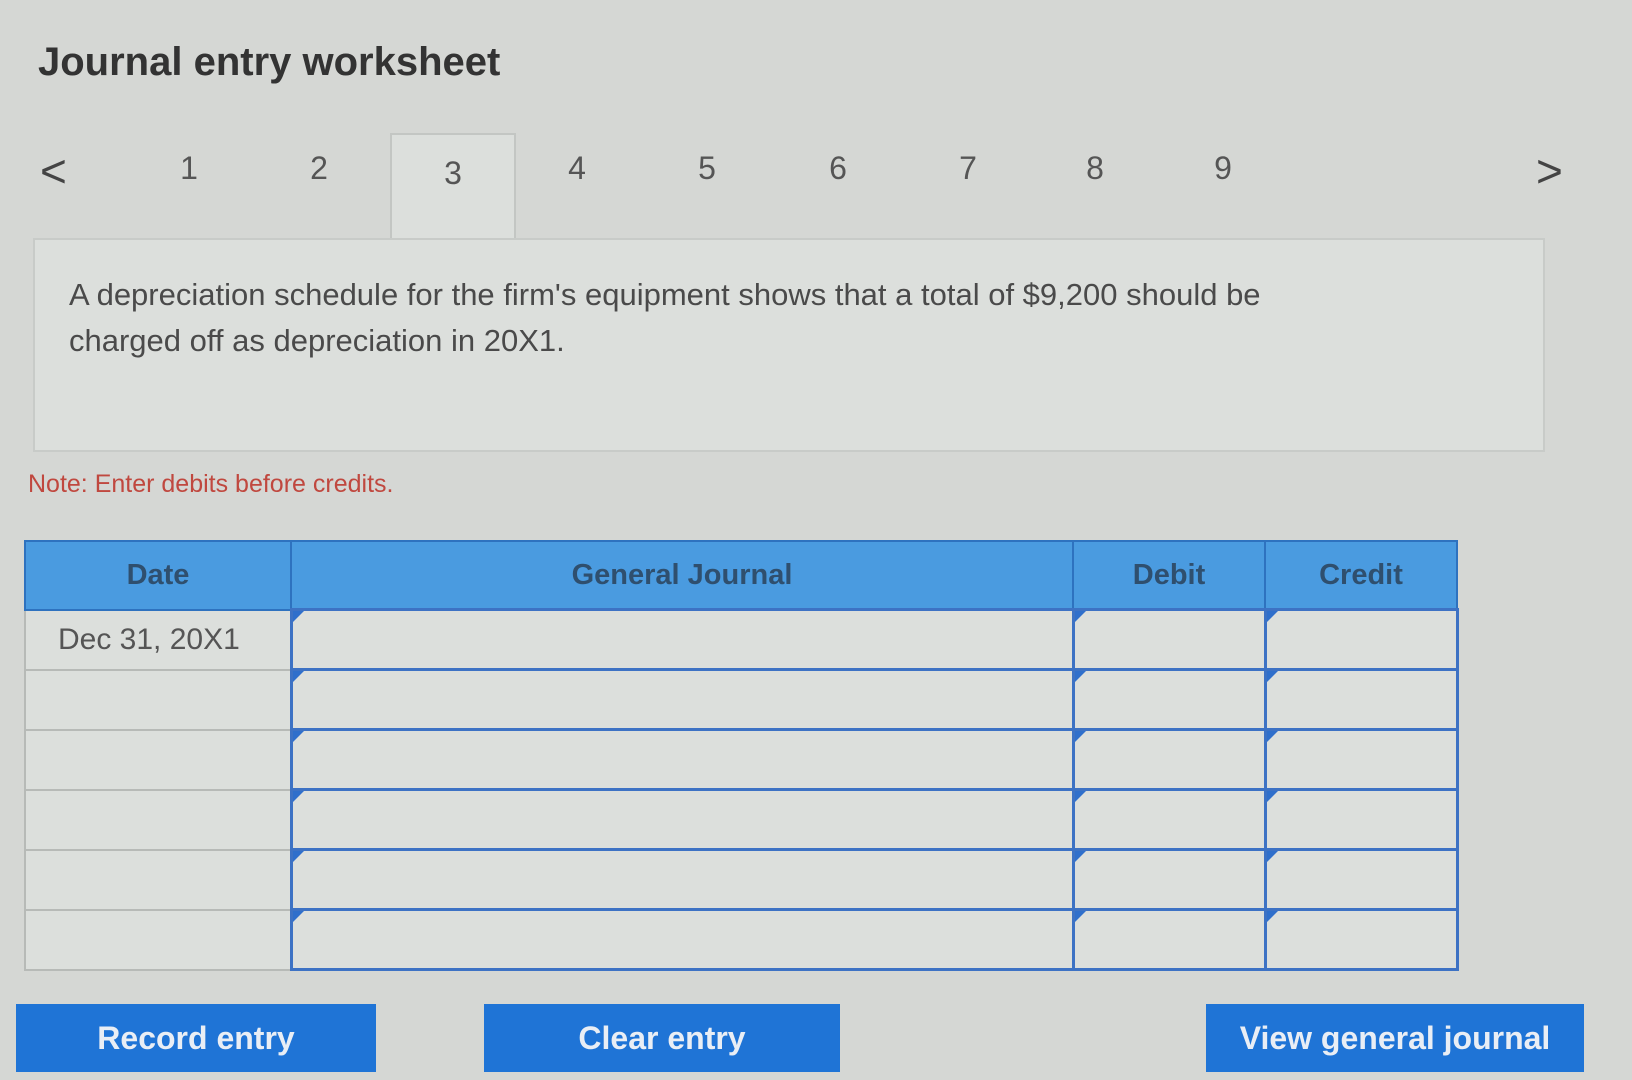  Describe the element at coordinates (968, 168) in the screenshot. I see `tab-7: 7` at that location.